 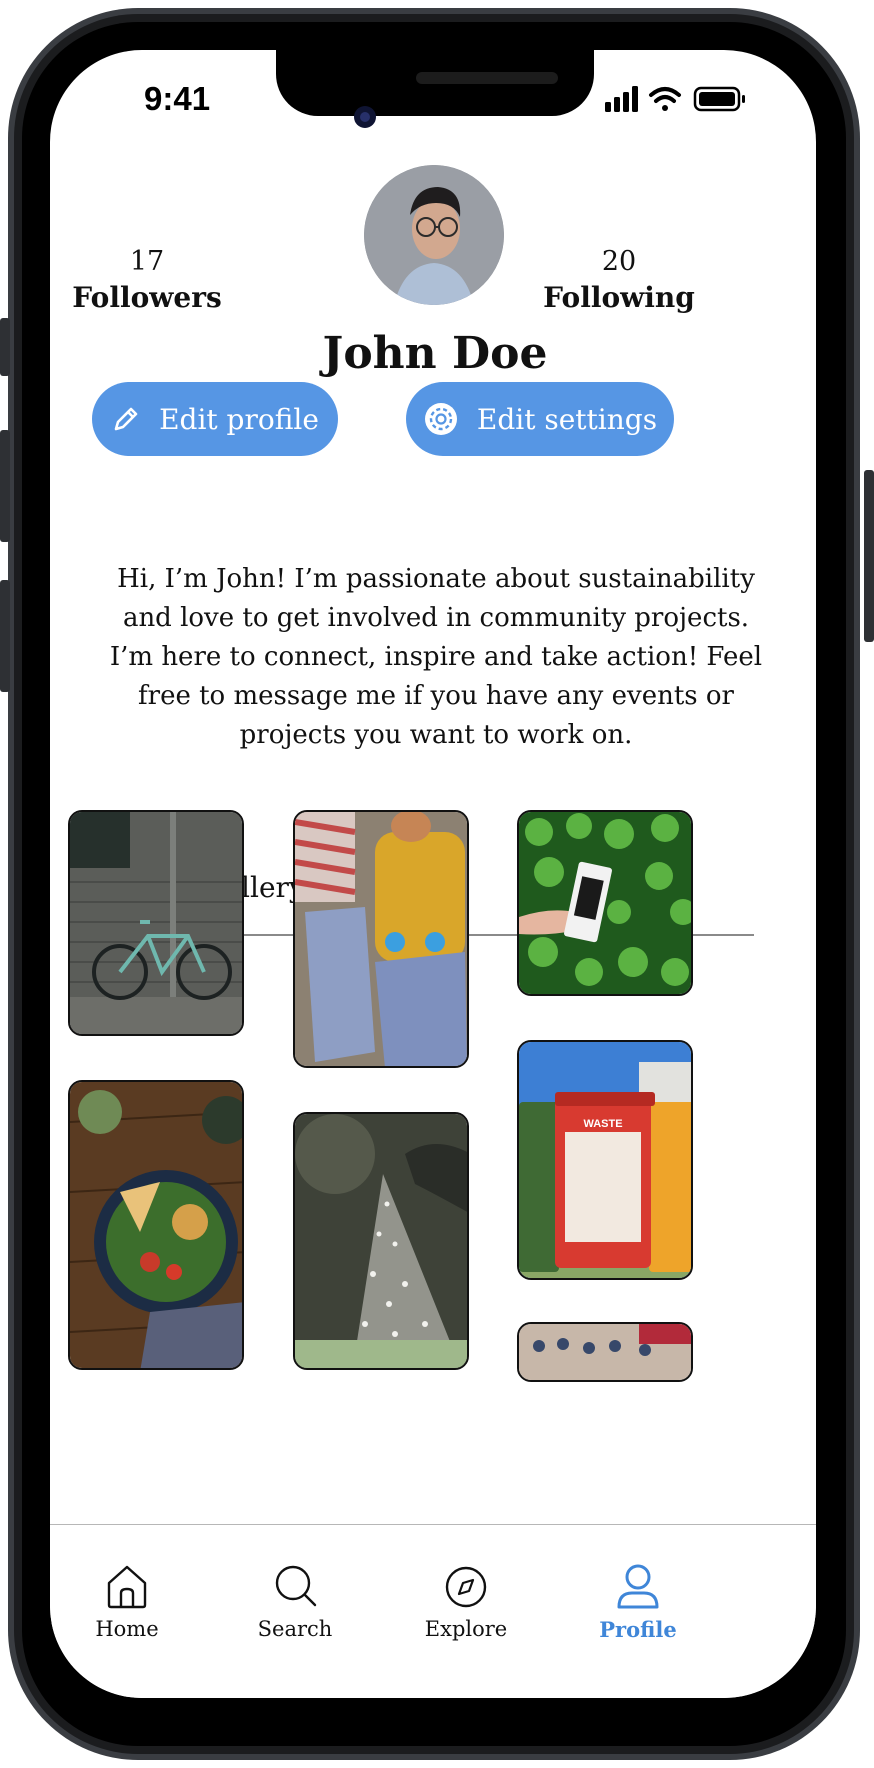 I want to click on wifi-icon, so click(x=665, y=99).